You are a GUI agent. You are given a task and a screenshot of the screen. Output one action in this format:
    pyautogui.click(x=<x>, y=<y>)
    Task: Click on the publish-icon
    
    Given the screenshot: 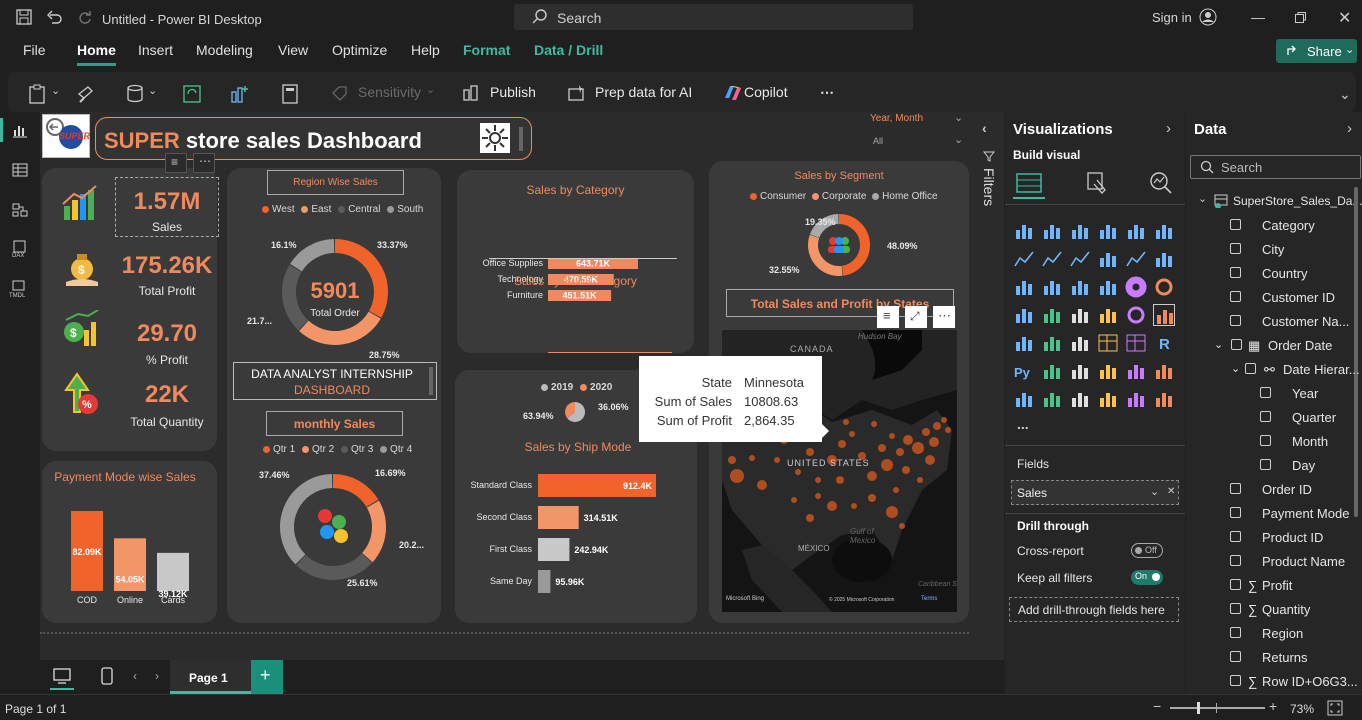 What is the action you would take?
    pyautogui.click(x=471, y=93)
    